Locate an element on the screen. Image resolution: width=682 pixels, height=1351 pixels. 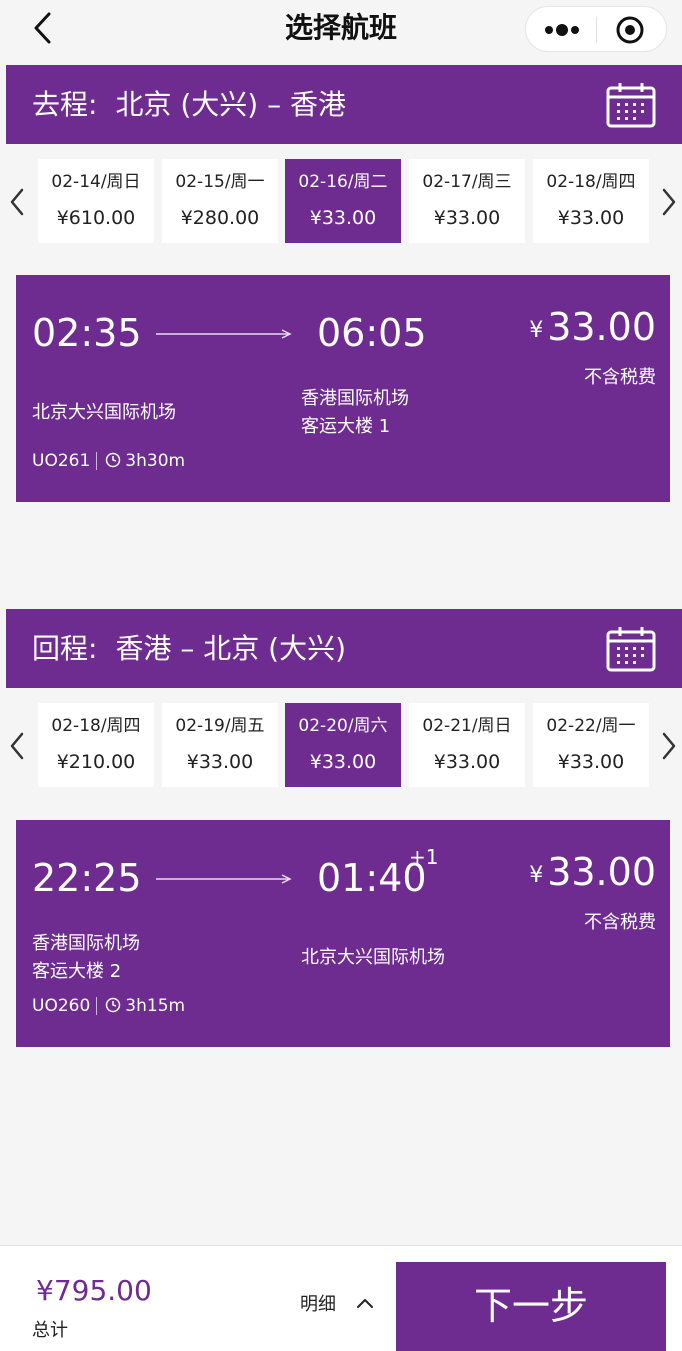
arrival-time: 06:05 is located at coordinates (372, 333).